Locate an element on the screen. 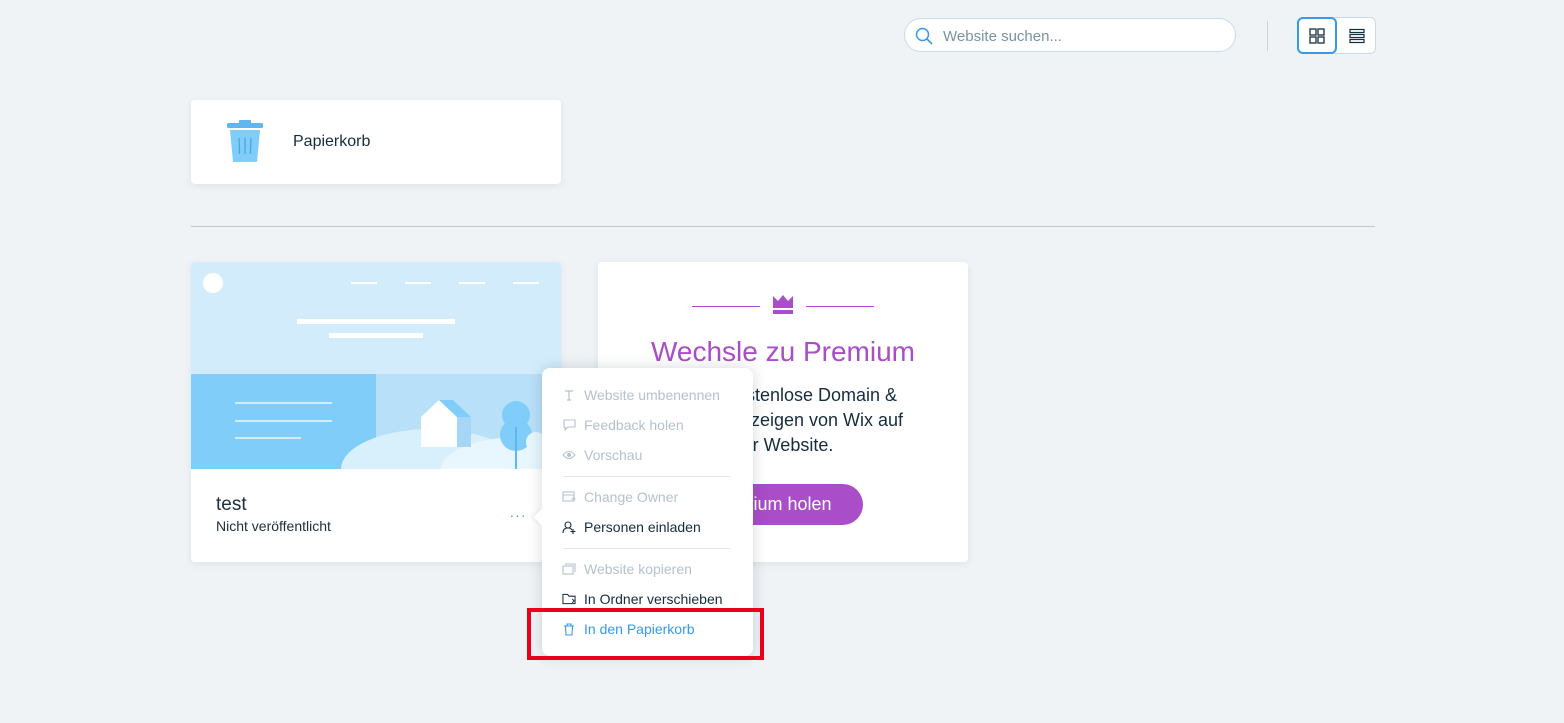 Image resolution: width=1564 pixels, height=723 pixels. menu-item-label: Website umbenennen is located at coordinates (652, 395).